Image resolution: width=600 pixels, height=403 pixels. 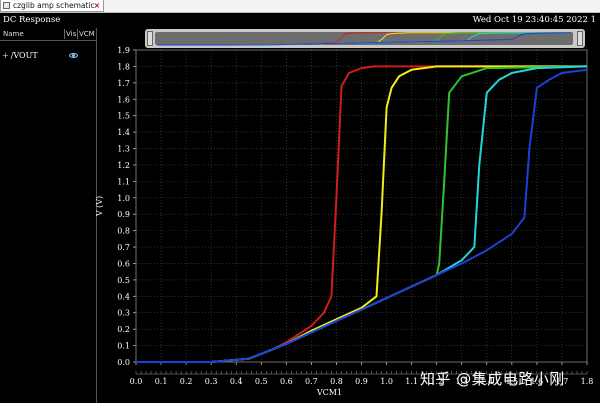 What do you see at coordinates (136, 381) in the screenshot?
I see `x-tick-label: 0.0` at bounding box center [136, 381].